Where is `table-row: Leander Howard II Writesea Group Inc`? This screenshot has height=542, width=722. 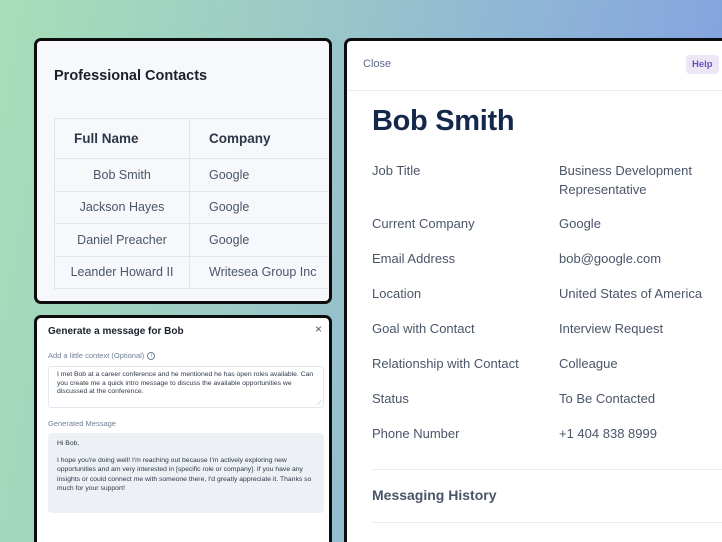
table-row: Leander Howard II Writesea Group Inc is located at coordinates (191, 272).